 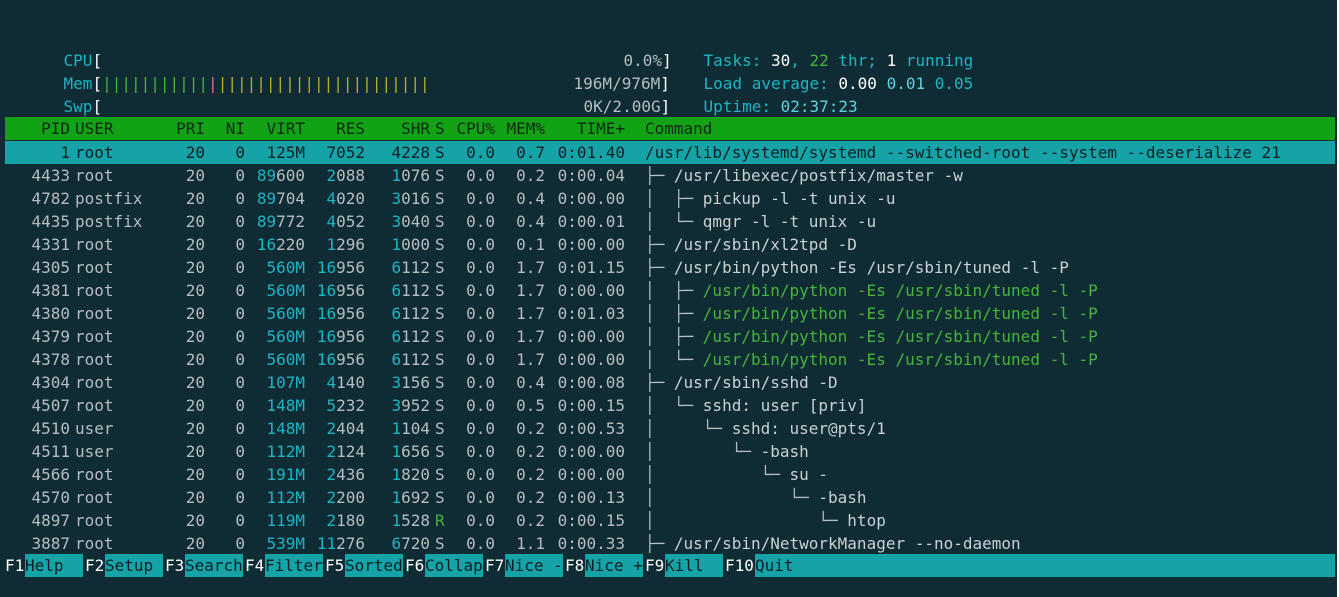 What do you see at coordinates (94, 128) in the screenshot?
I see `col-user: USER` at bounding box center [94, 128].